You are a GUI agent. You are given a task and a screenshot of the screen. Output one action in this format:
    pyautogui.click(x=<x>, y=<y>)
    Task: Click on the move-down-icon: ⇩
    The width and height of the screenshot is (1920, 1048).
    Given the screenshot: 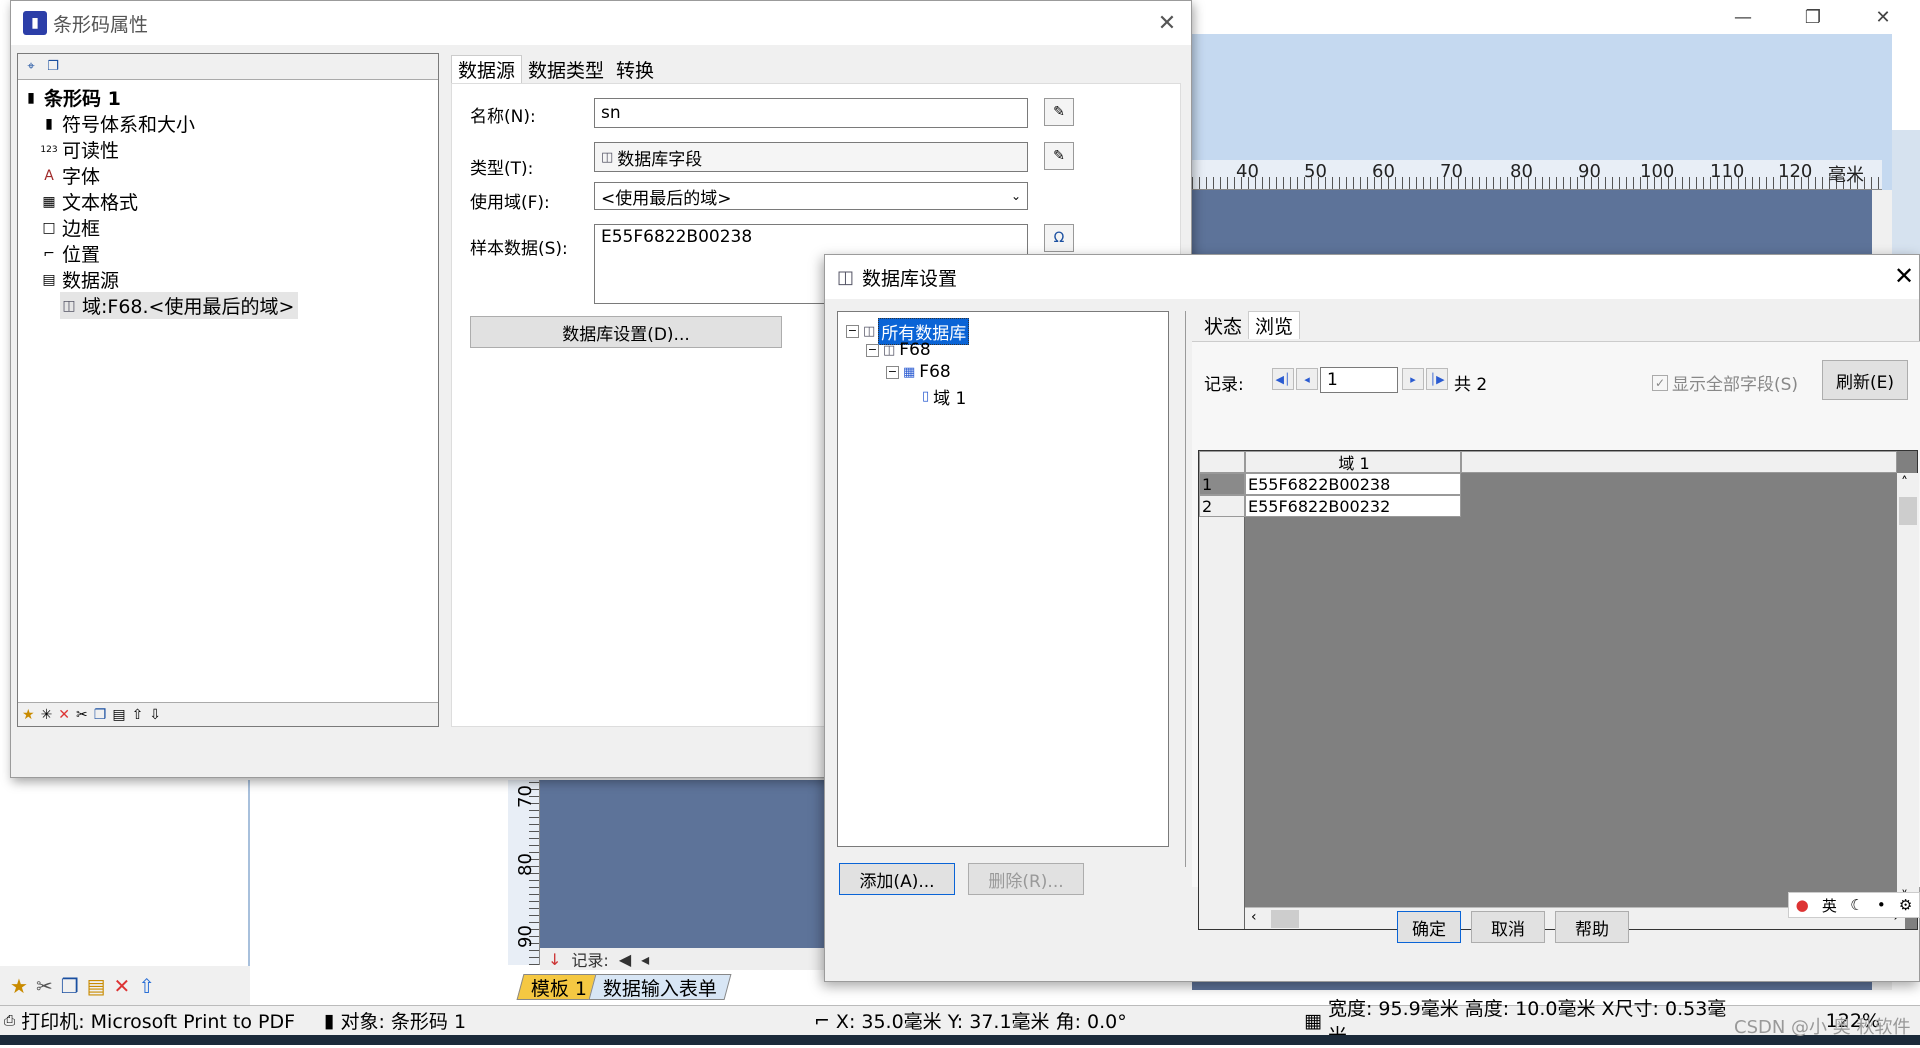 What is the action you would take?
    pyautogui.click(x=155, y=715)
    